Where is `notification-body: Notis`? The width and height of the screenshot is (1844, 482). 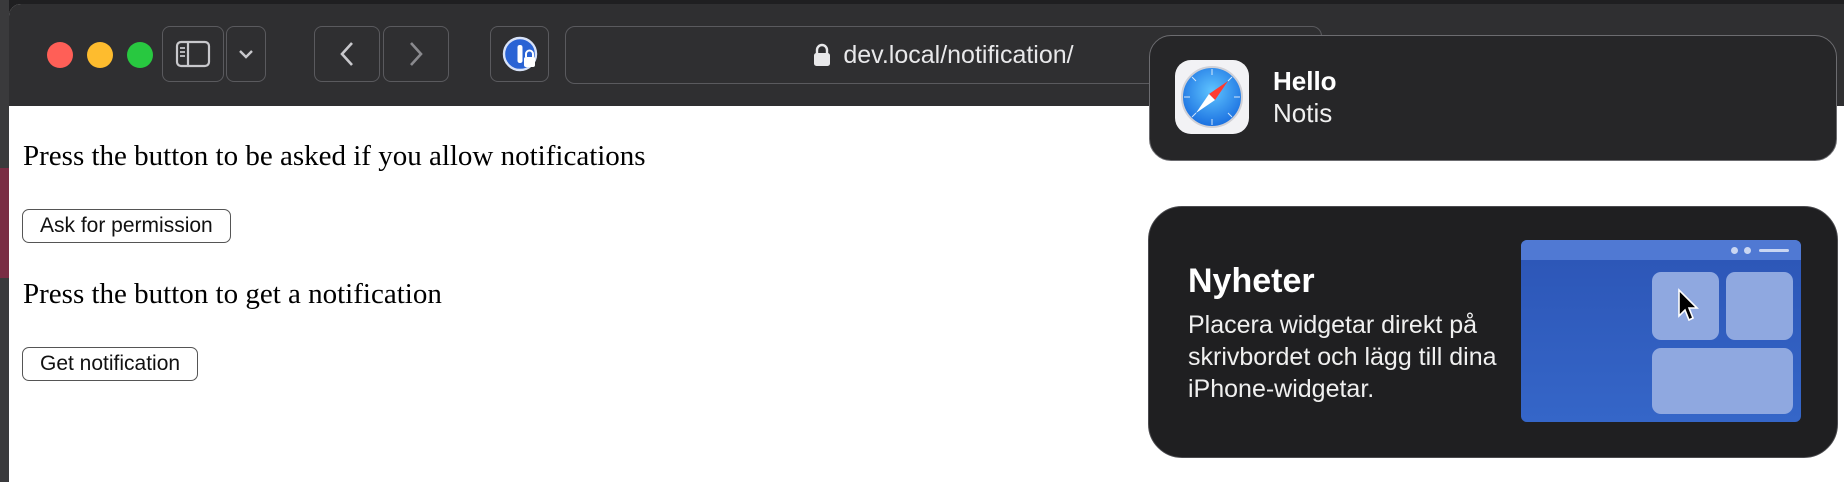
notification-body: Notis is located at coordinates (1303, 113).